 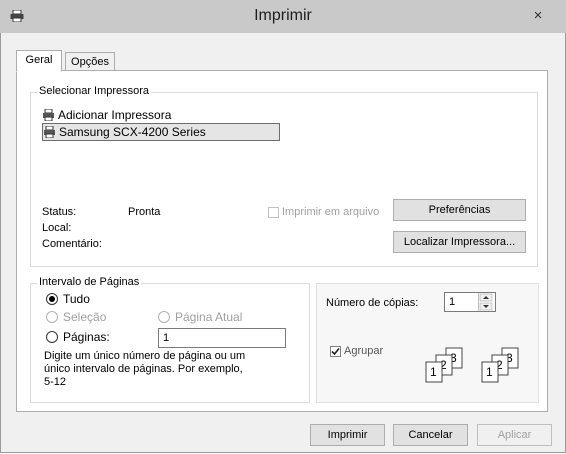 What do you see at coordinates (49, 132) in the screenshot?
I see `printer-icon` at bounding box center [49, 132].